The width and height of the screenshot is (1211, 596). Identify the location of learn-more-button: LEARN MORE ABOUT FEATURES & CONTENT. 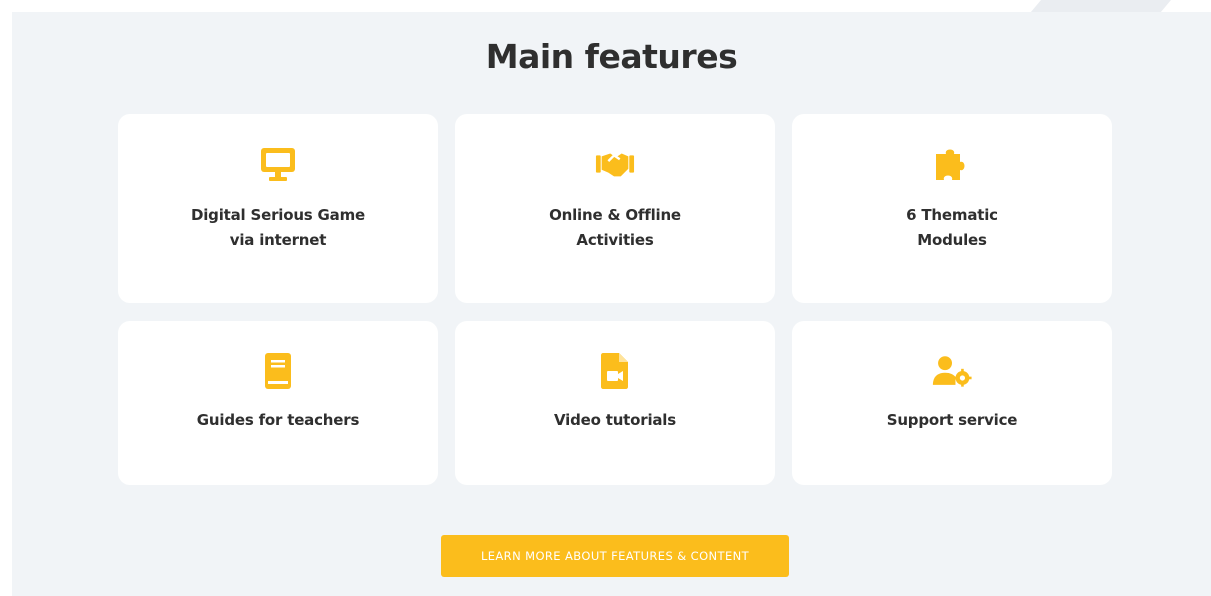
(615, 556).